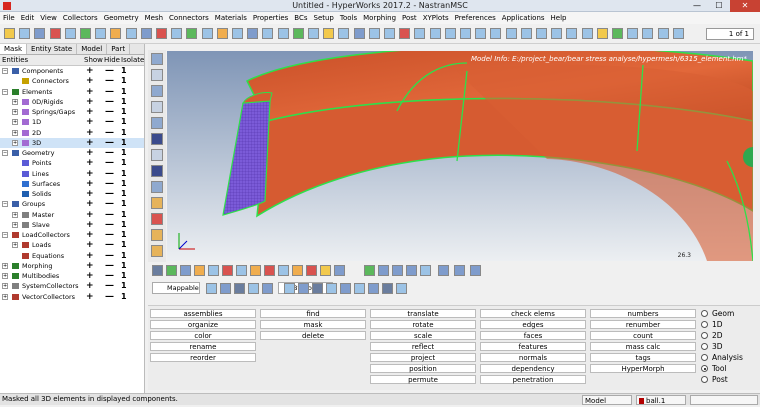 Image resolution: width=760 pixels, height=407 pixels. What do you see at coordinates (313, 324) in the screenshot?
I see `mask-panel-button: mask` at bounding box center [313, 324].